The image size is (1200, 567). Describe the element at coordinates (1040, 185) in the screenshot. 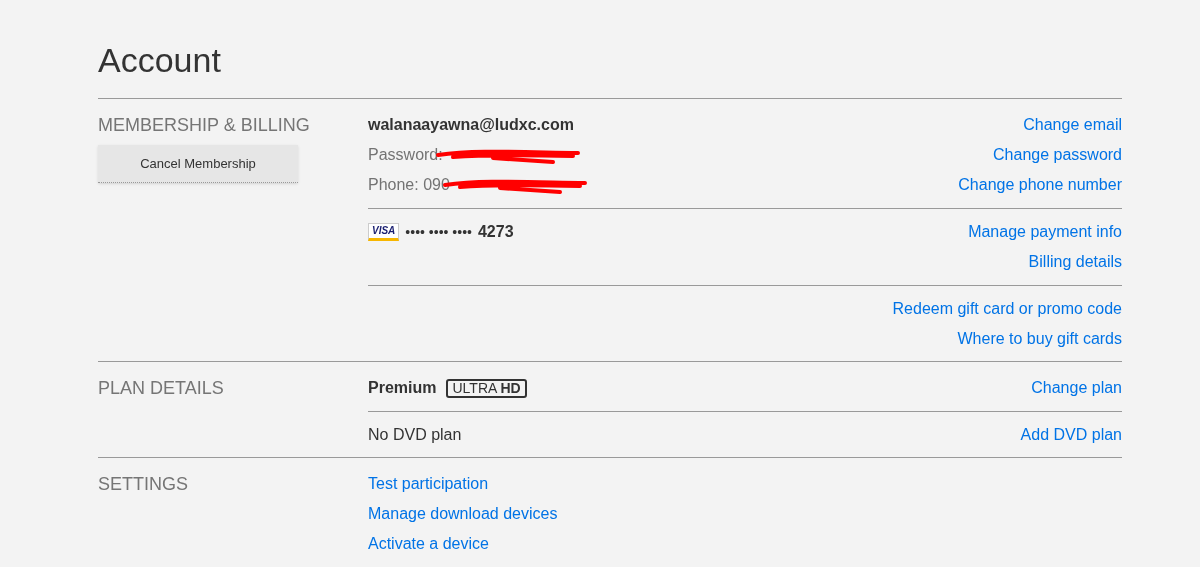

I see `action-link: Change phone number` at that location.